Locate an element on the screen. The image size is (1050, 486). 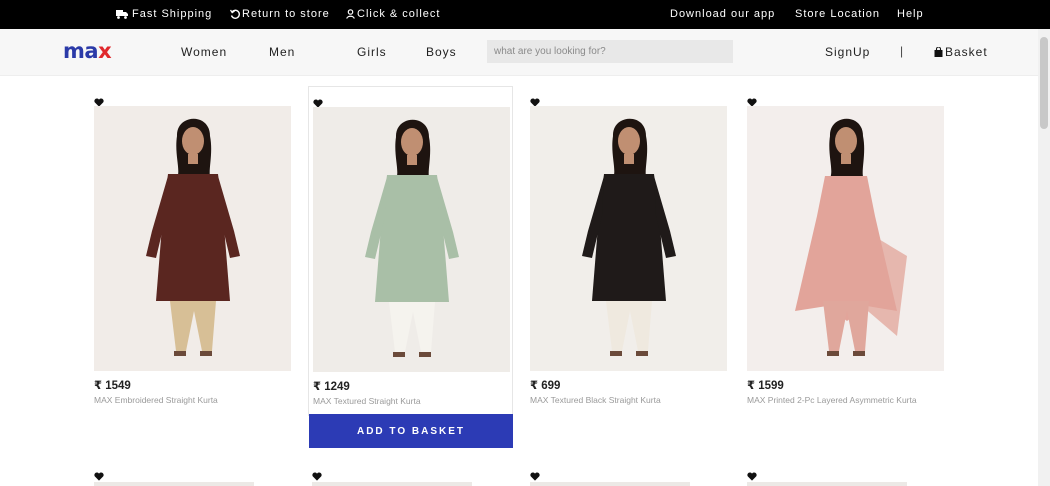
store-location-label: Store Location is located at coordinates (837, 14).